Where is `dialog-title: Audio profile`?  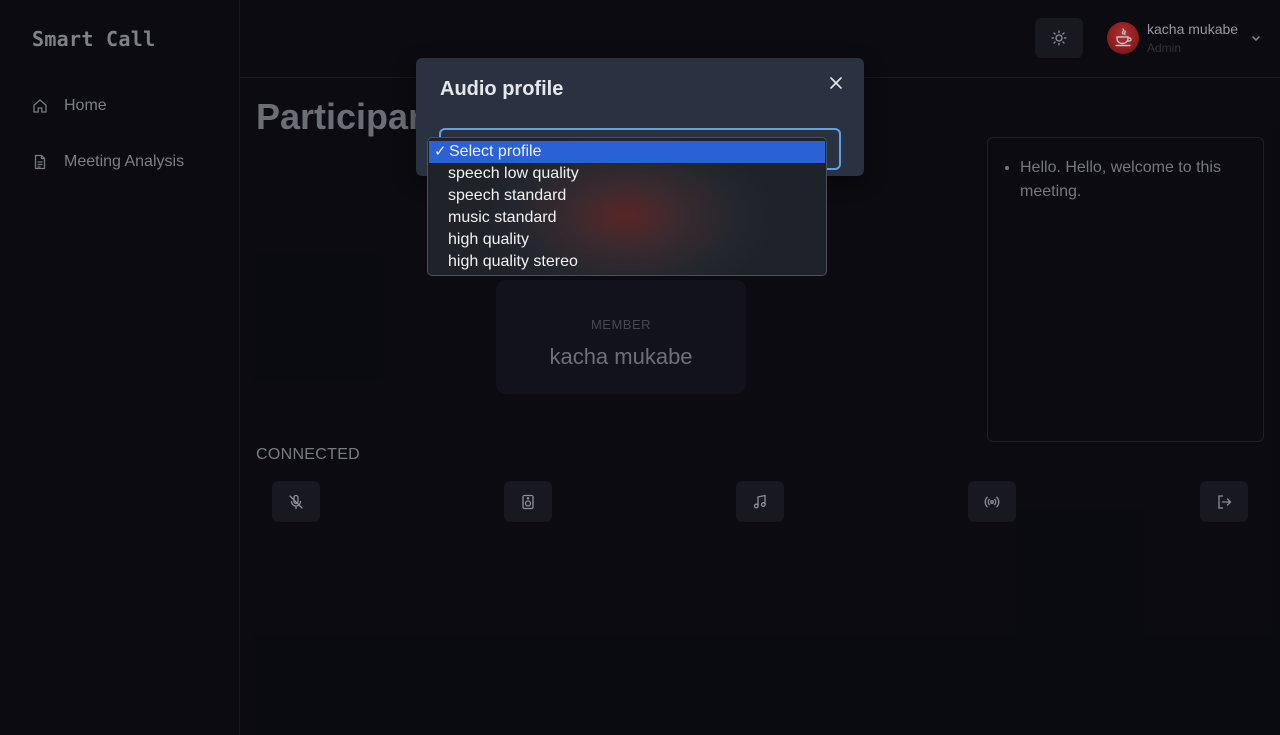 dialog-title: Audio profile is located at coordinates (502, 89).